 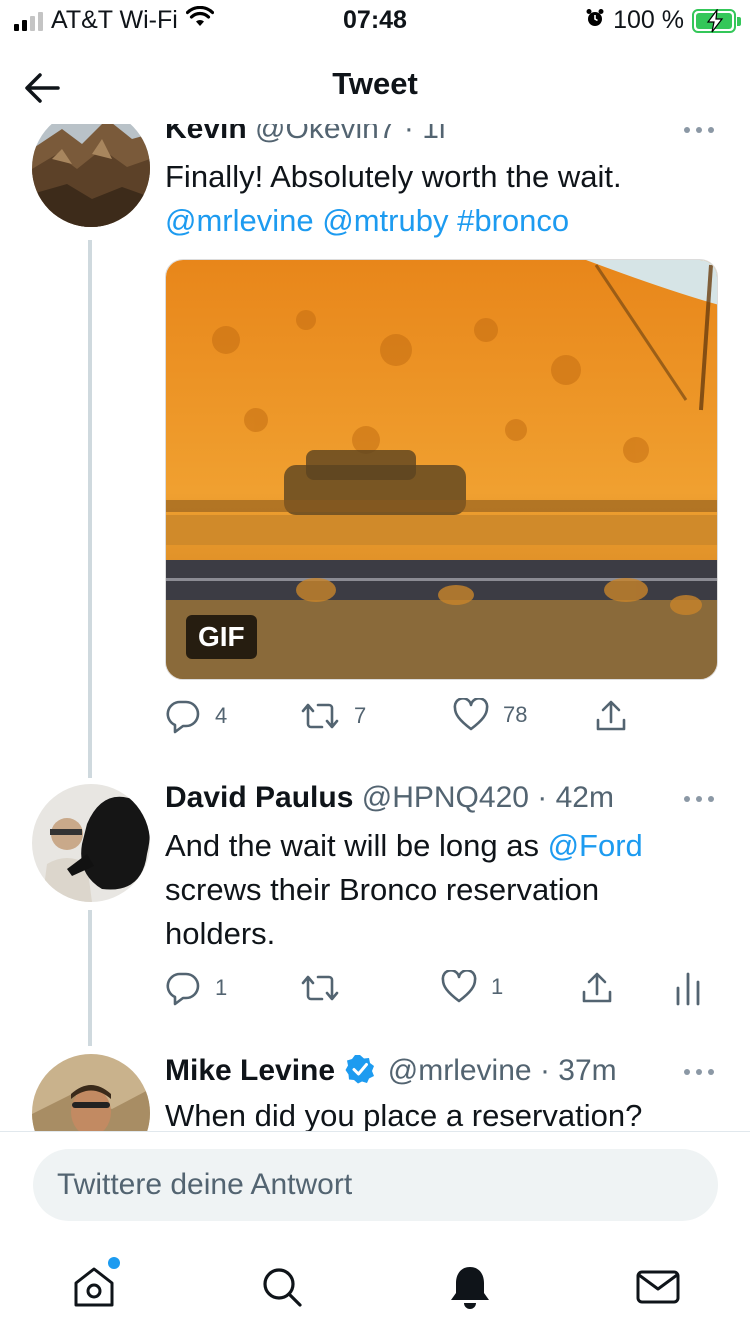 What do you see at coordinates (393, 176) in the screenshot?
I see `tweet-text-content: Finally! Absolutely worth the wait.` at bounding box center [393, 176].